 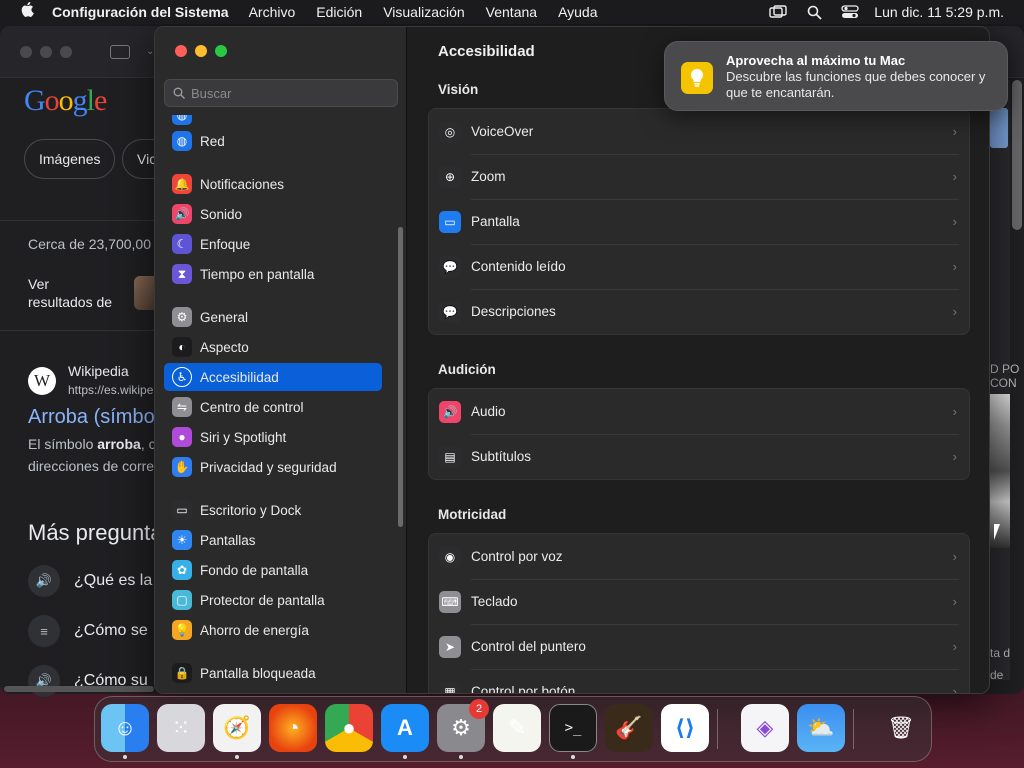 What do you see at coordinates (140, 12) in the screenshot?
I see `menu-app-name: Configuración del Sistema` at bounding box center [140, 12].